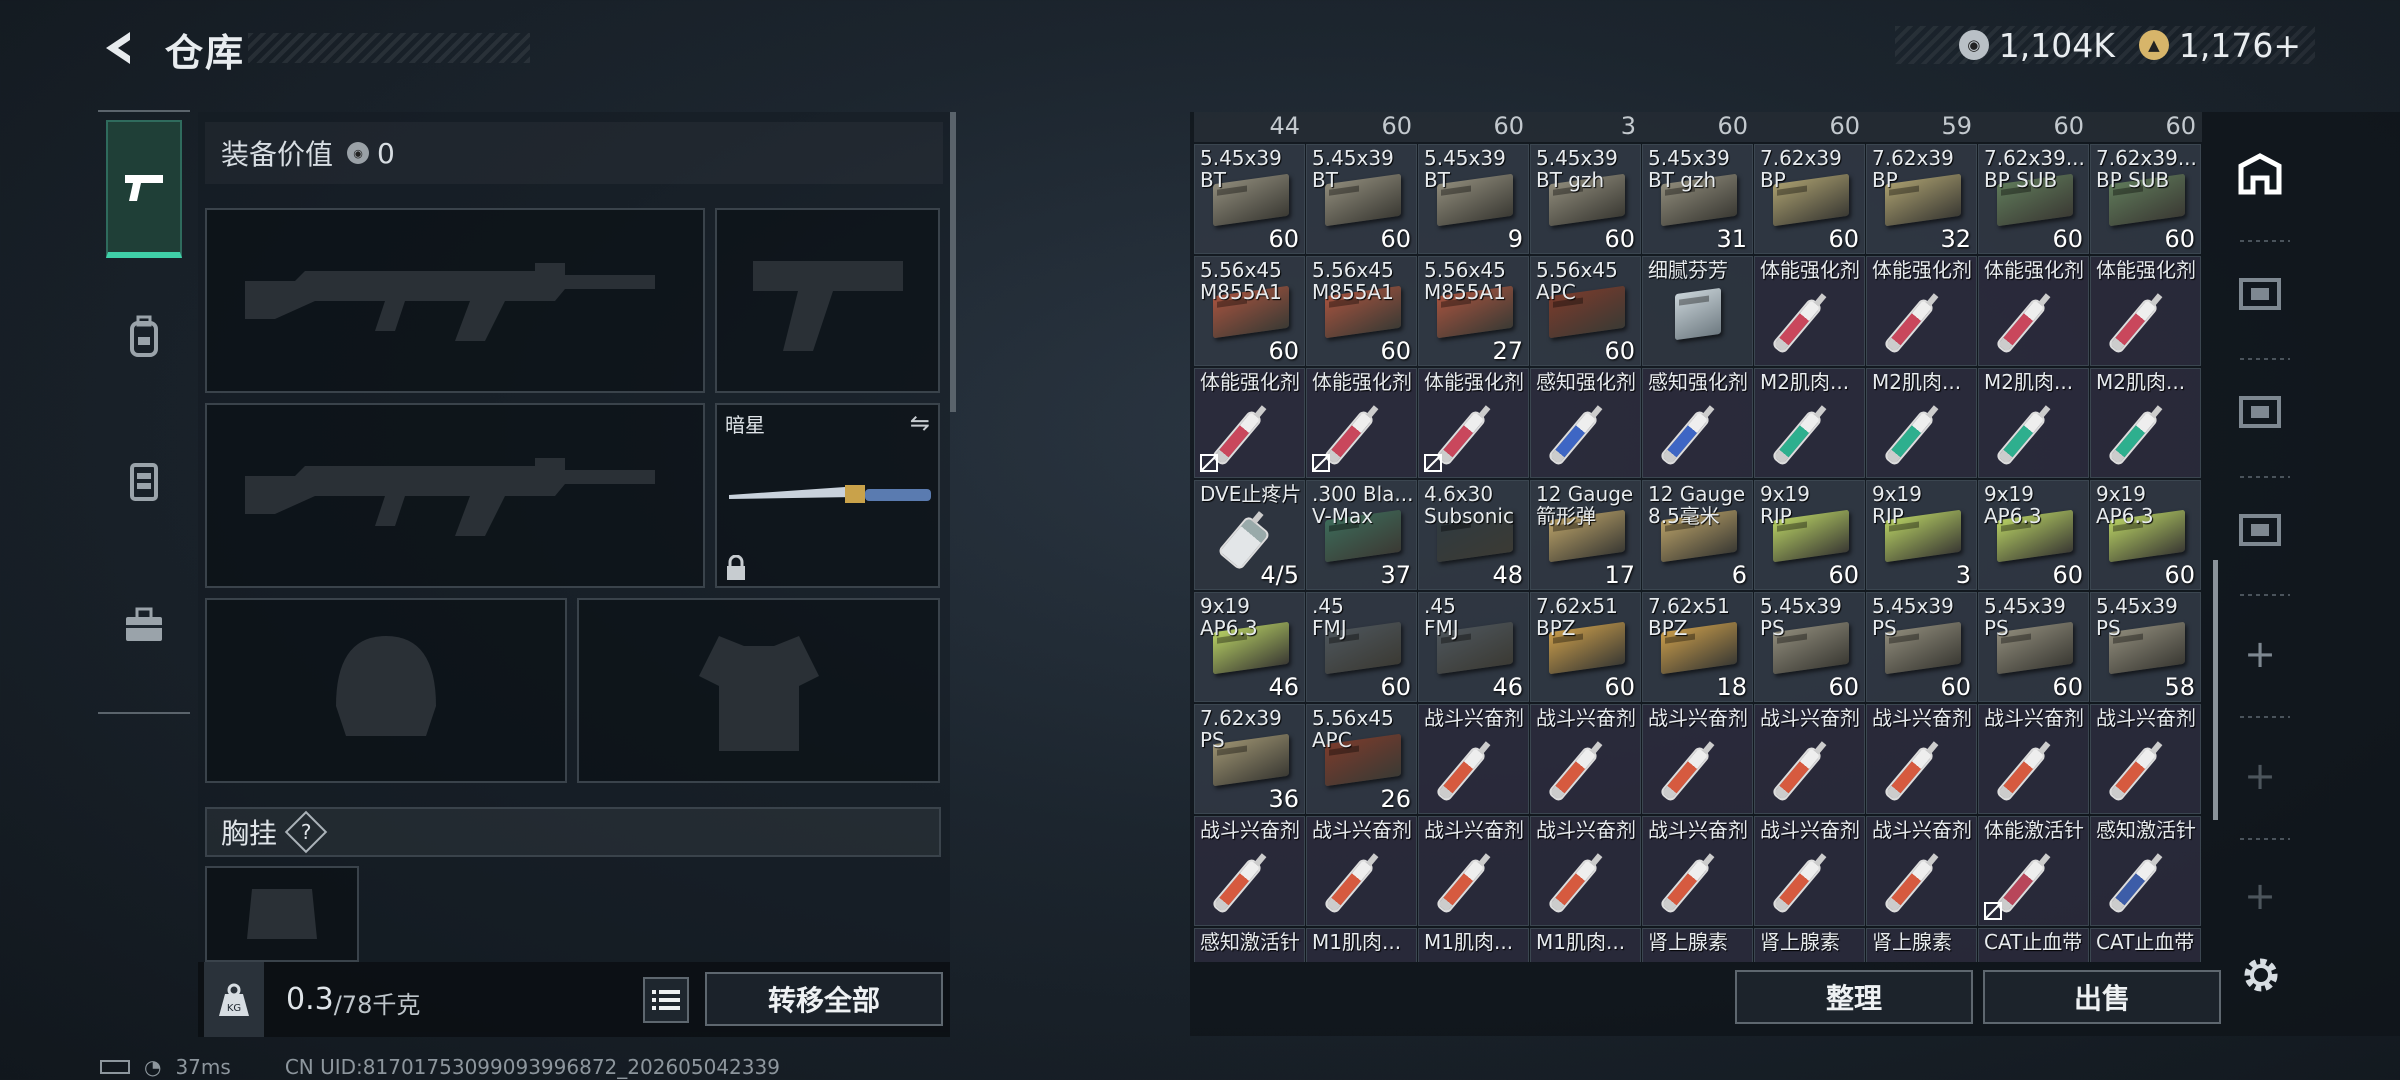 The width and height of the screenshot is (2400, 1080). What do you see at coordinates (120, 48) in the screenshot?
I see `back-button` at bounding box center [120, 48].